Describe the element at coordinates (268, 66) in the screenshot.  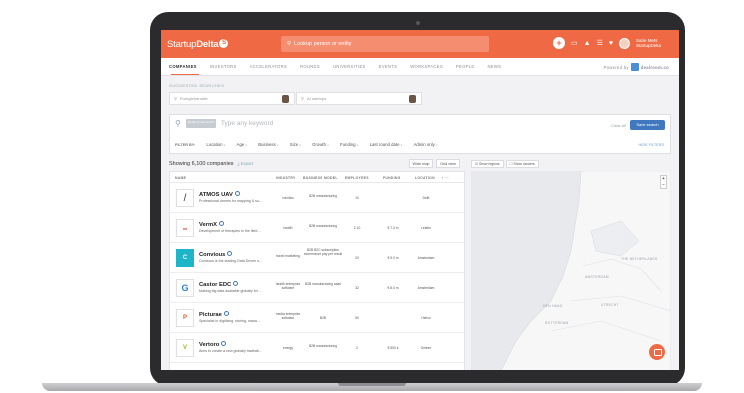
I see `tab-accelerators: ACCELERATORS` at that location.